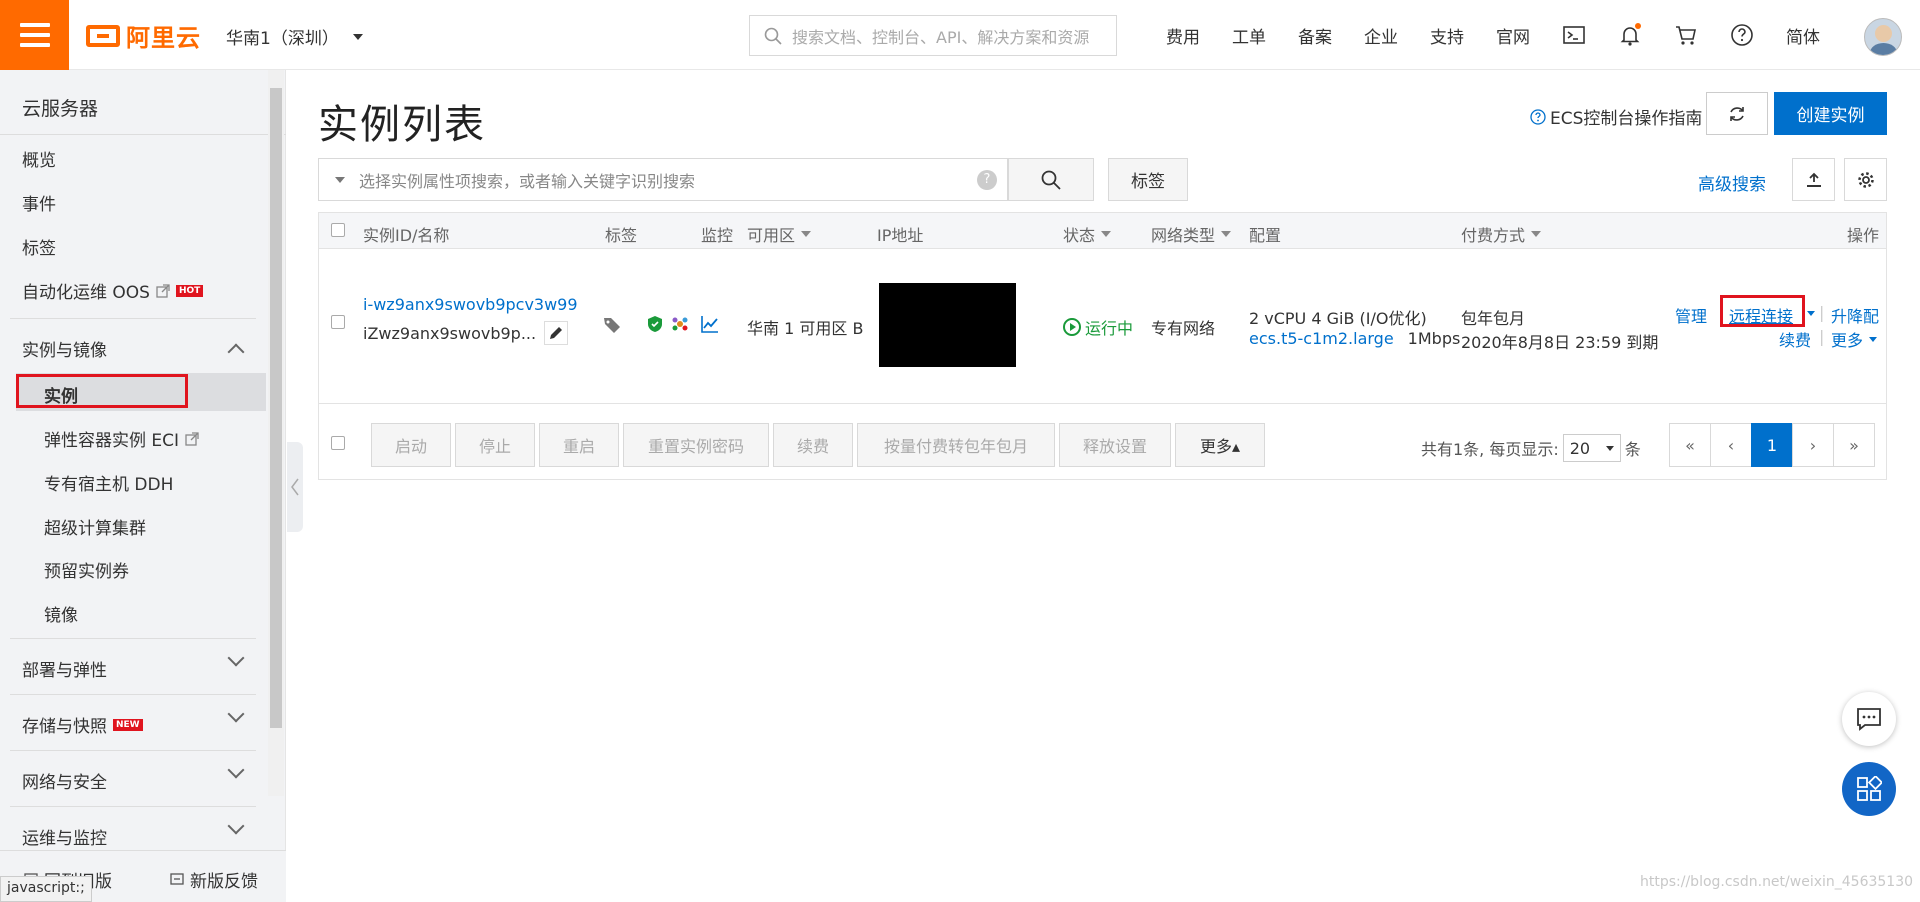 The image size is (1920, 902). What do you see at coordinates (214, 879) in the screenshot?
I see `feedback-link: 新版反馈` at bounding box center [214, 879].